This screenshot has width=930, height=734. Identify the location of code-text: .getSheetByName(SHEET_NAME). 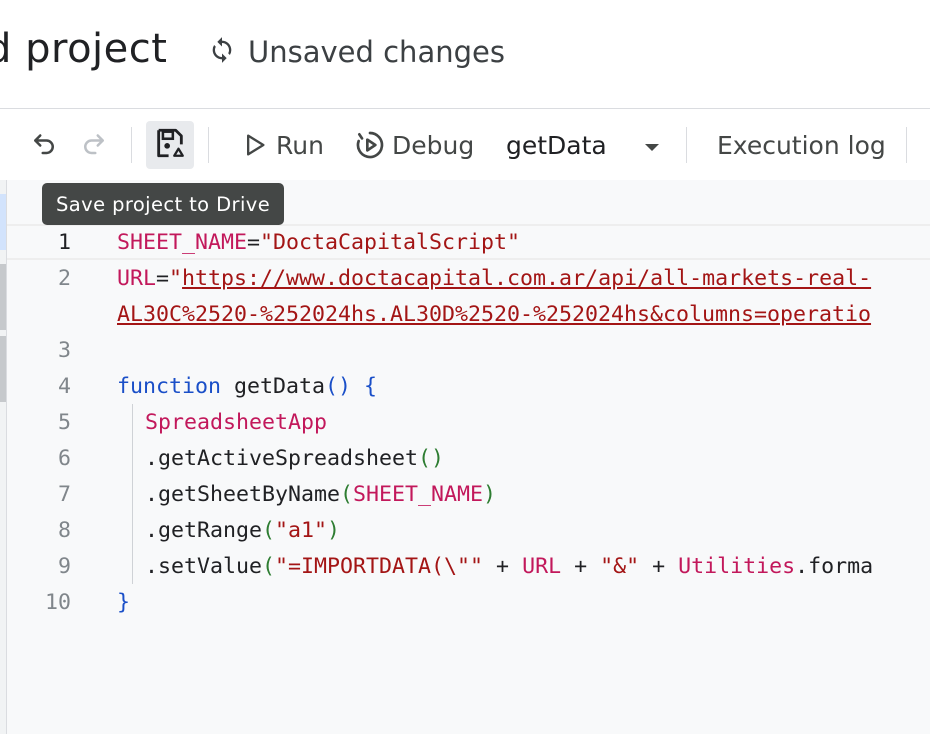
(320, 494).